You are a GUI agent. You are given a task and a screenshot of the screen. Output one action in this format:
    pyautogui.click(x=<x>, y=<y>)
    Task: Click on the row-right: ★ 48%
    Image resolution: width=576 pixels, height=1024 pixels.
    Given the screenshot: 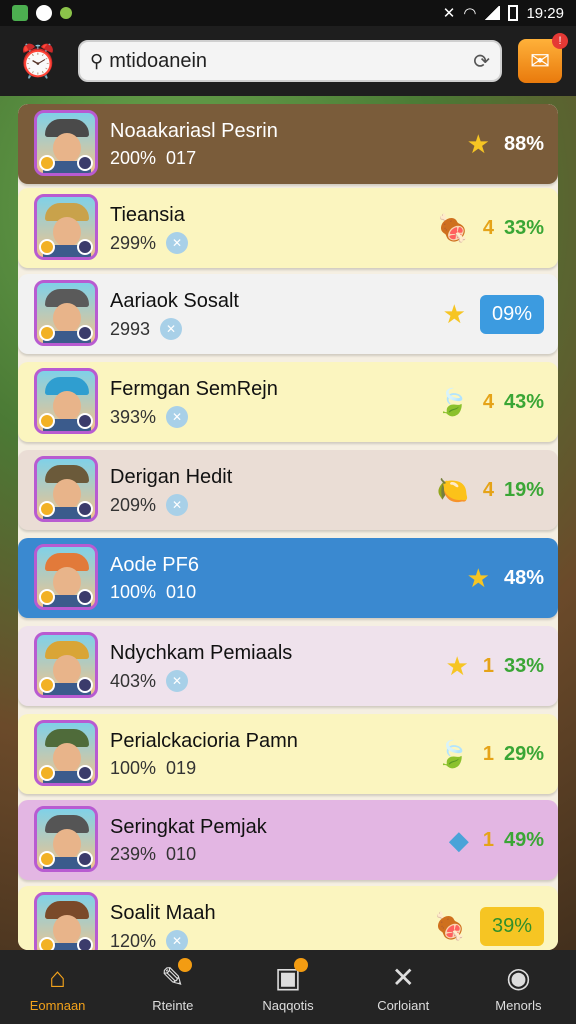 What is the action you would take?
    pyautogui.click(x=505, y=578)
    